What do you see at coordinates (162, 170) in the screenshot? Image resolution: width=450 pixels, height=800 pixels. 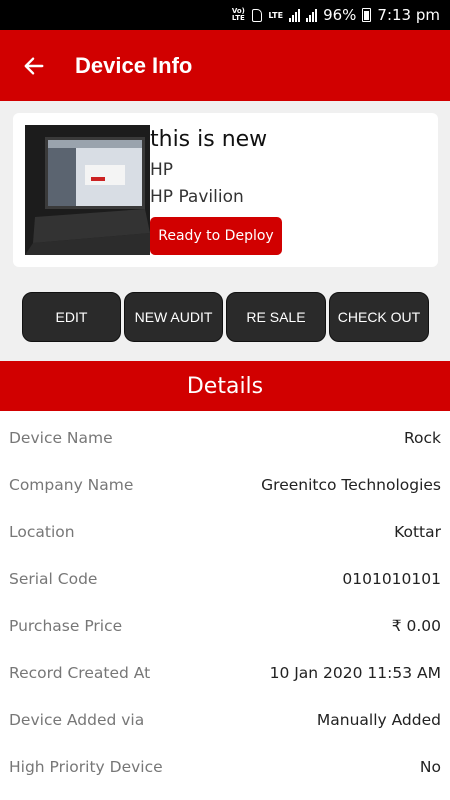 I see `device-brand: HP` at bounding box center [162, 170].